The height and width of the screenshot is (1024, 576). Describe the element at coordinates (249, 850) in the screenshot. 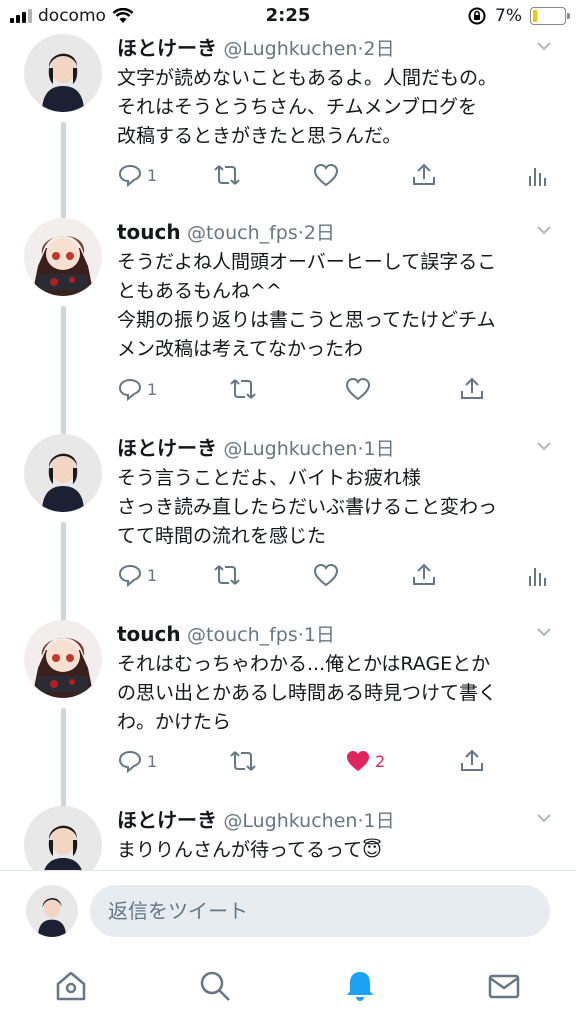

I see `tweet-text: まりりんさんが待ってるって😇` at that location.